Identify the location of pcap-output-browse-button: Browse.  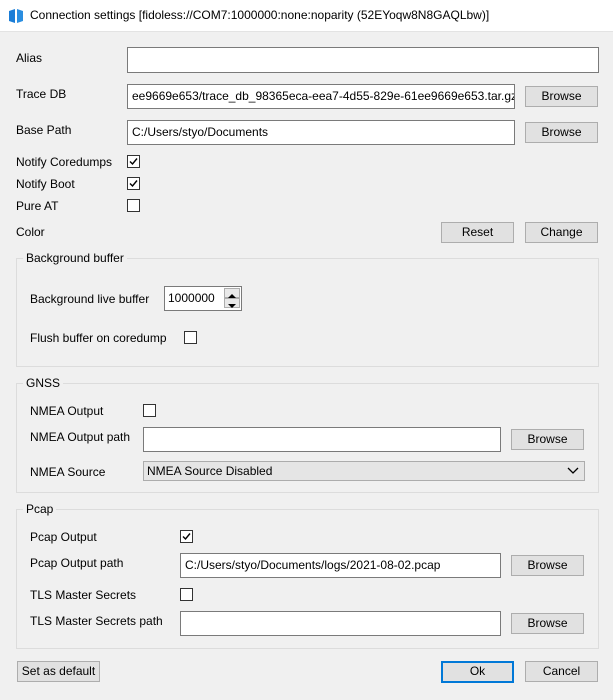
(547, 565).